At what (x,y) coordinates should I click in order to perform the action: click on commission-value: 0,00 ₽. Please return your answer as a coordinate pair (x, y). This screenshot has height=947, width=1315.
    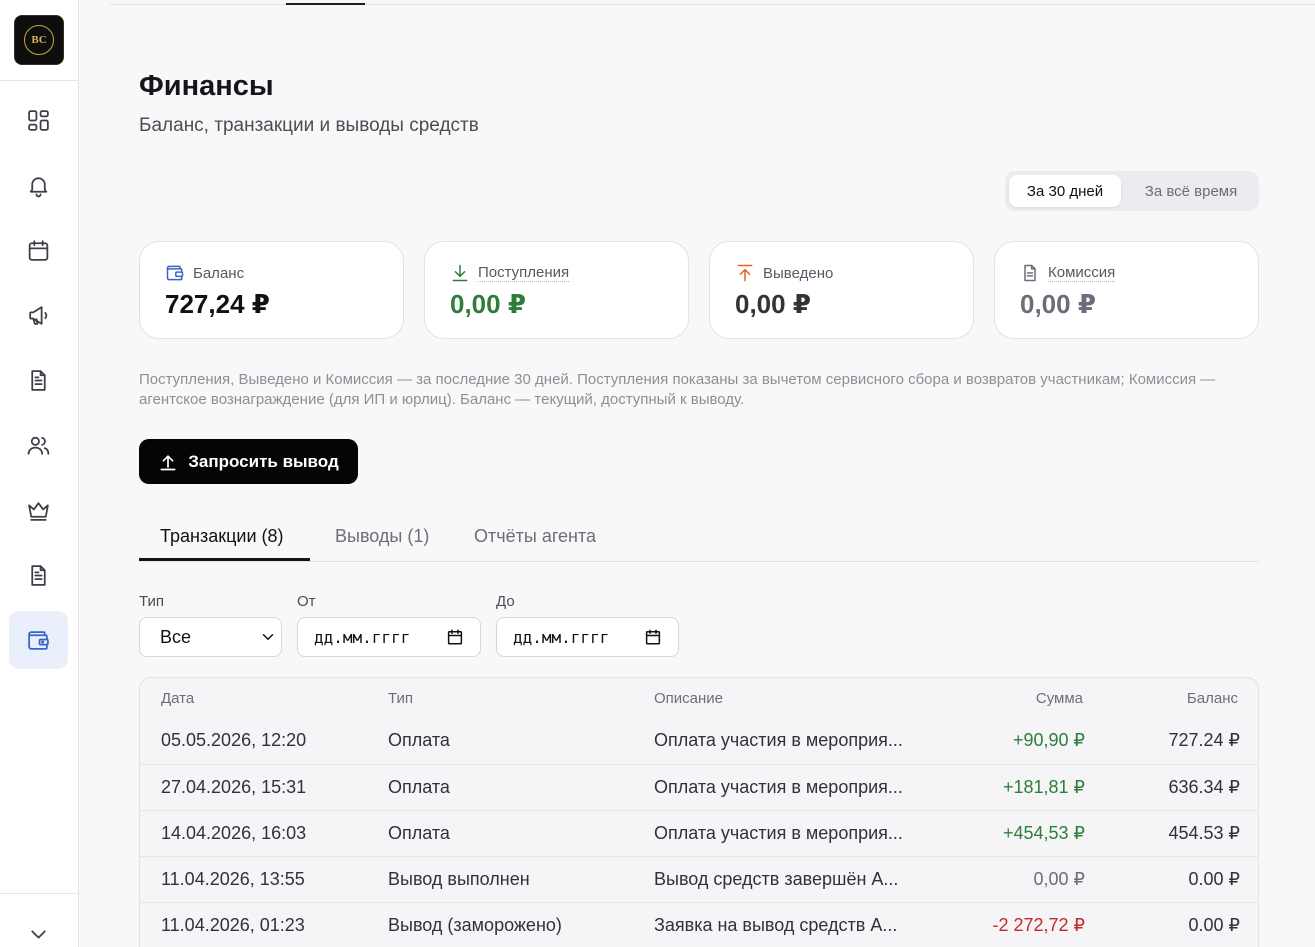
    Looking at the image, I should click on (1058, 304).